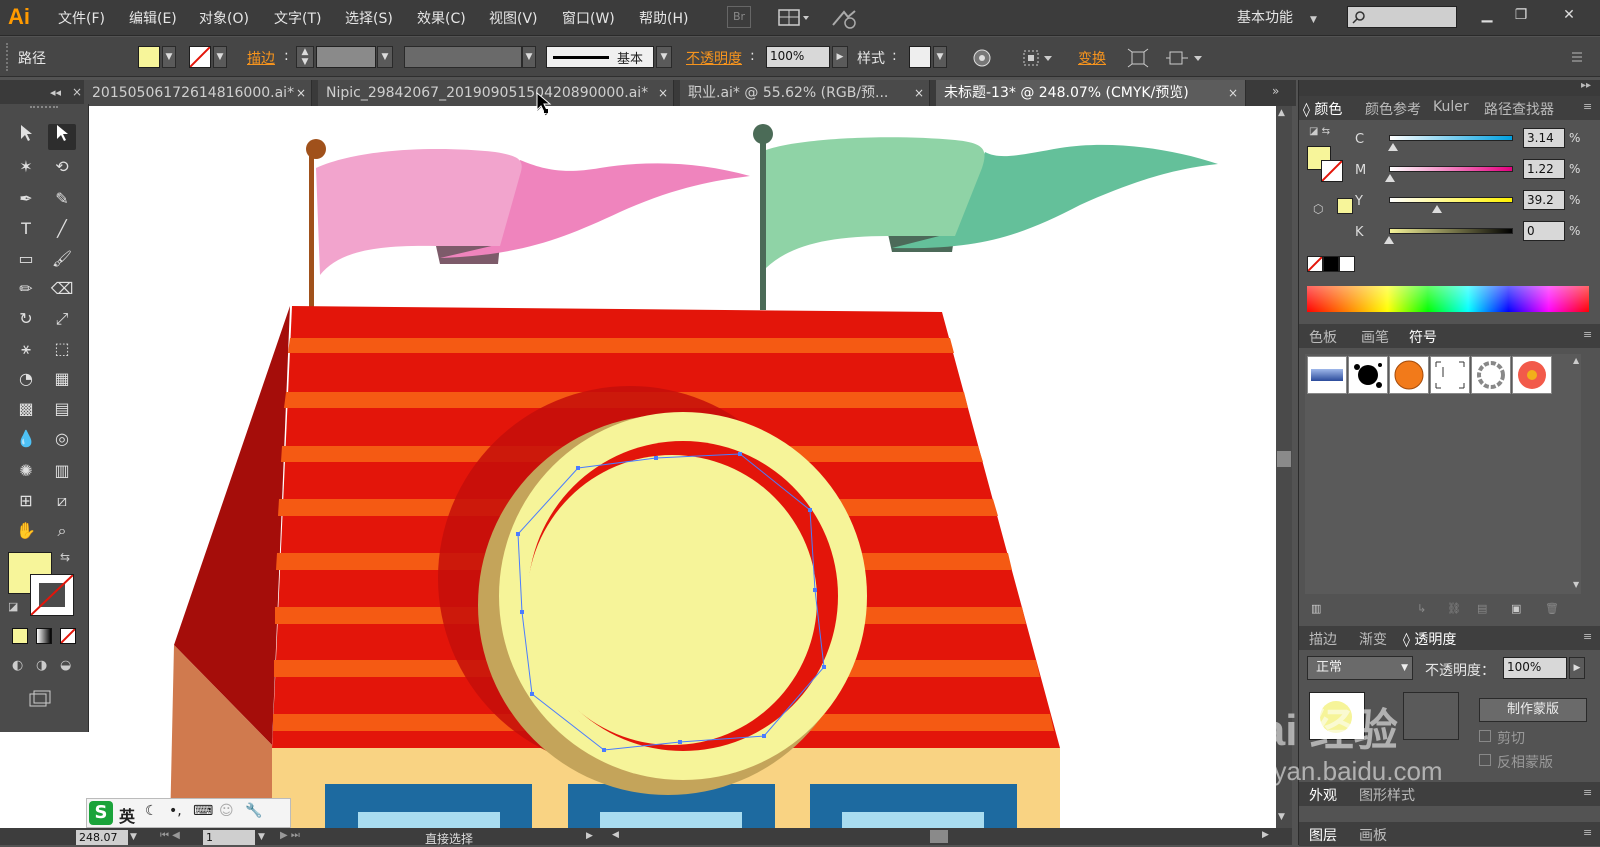  What do you see at coordinates (62, 199) in the screenshot?
I see `curvature-tool-icon: ✎` at bounding box center [62, 199].